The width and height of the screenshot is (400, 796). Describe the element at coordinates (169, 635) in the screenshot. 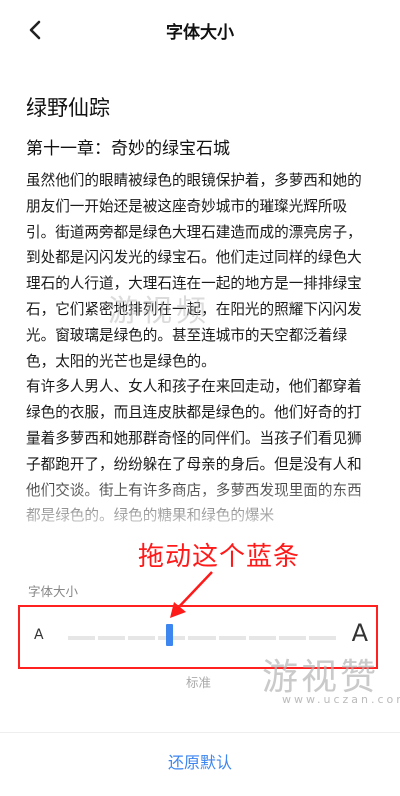

I see `font-size-slider-thumb` at that location.